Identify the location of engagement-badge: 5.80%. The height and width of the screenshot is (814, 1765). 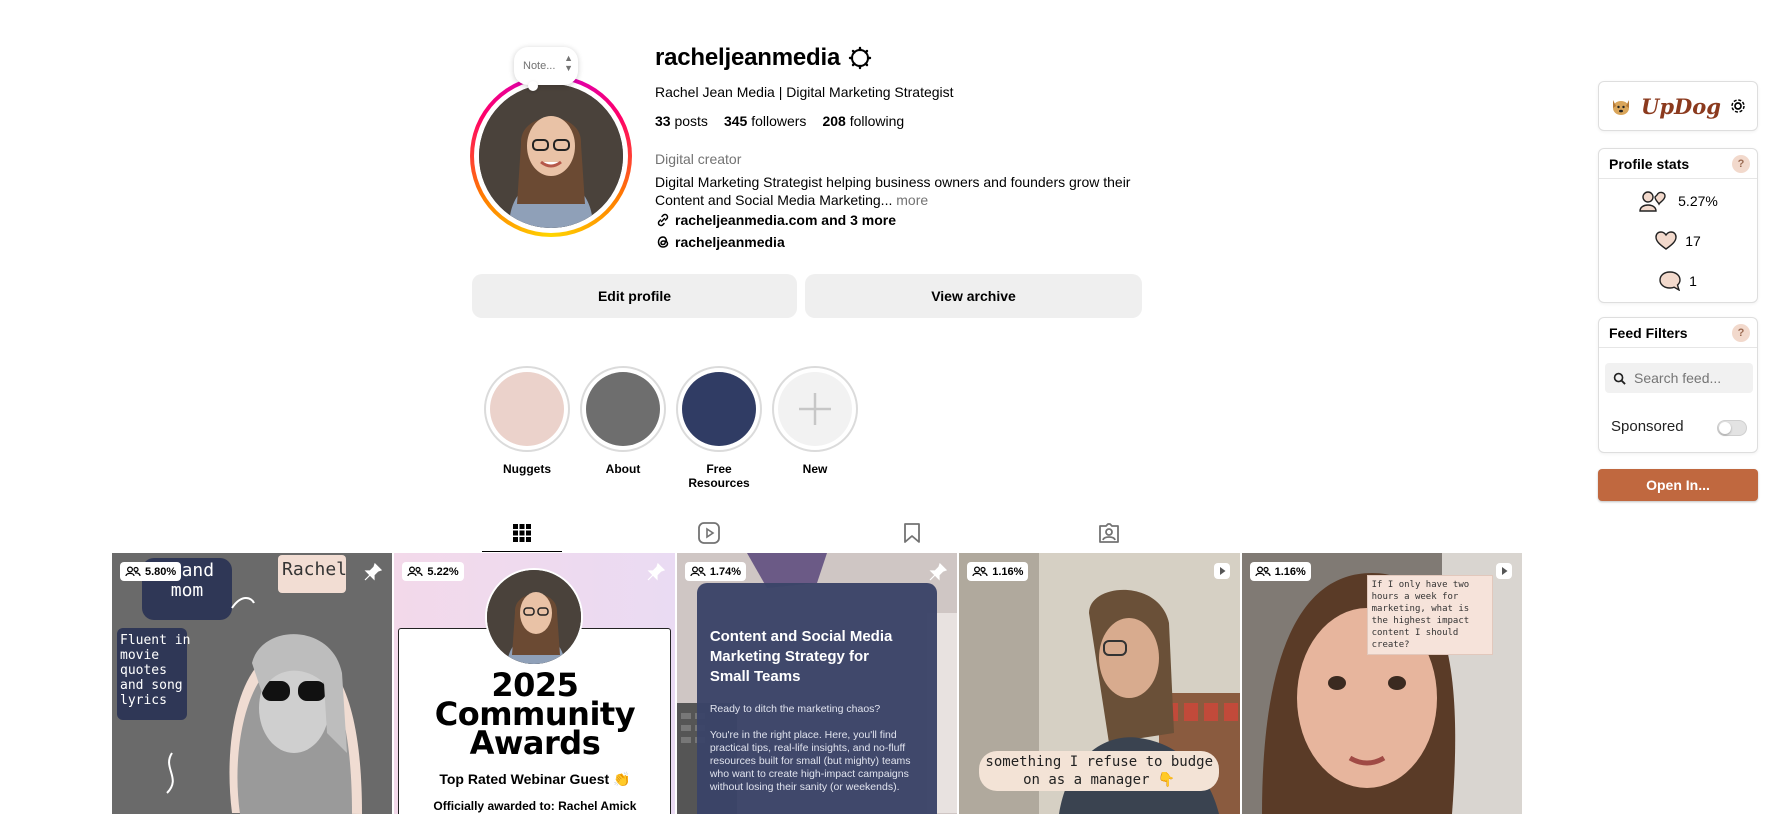
(151, 571).